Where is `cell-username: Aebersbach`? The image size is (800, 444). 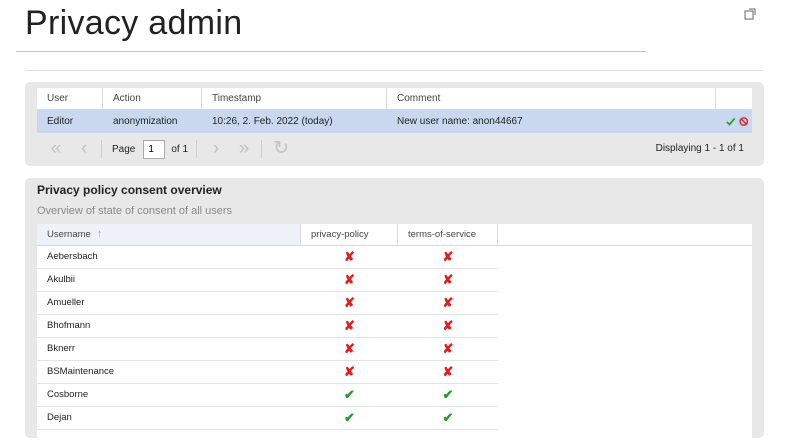 cell-username: Aebersbach is located at coordinates (72, 256).